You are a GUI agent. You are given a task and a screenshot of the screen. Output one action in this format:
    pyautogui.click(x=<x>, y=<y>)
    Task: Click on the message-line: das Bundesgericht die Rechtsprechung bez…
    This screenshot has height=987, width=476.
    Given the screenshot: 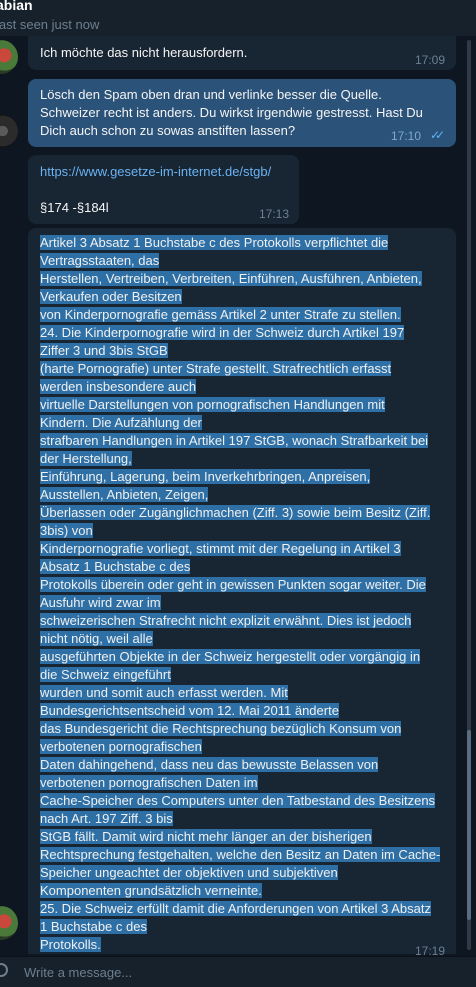 What is the action you would take?
    pyautogui.click(x=242, y=729)
    